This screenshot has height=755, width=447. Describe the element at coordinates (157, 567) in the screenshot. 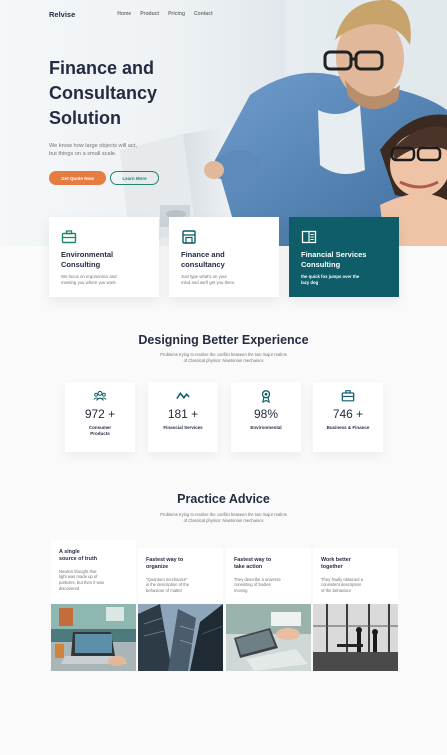

I see `practice-card-title-line: organize` at that location.